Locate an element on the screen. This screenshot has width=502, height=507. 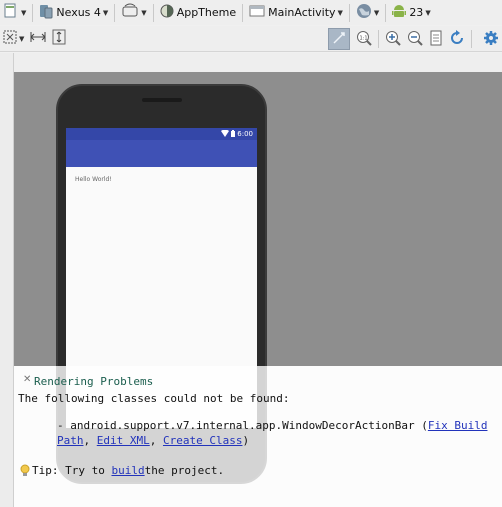
app-bar is located at coordinates (161, 153).